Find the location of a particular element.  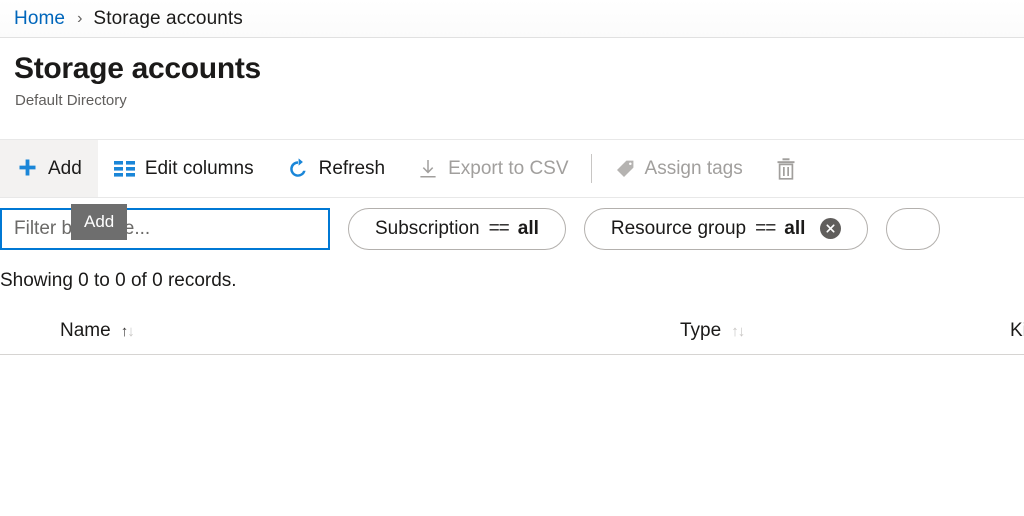

subscription-filter-operator: == is located at coordinates (499, 228).